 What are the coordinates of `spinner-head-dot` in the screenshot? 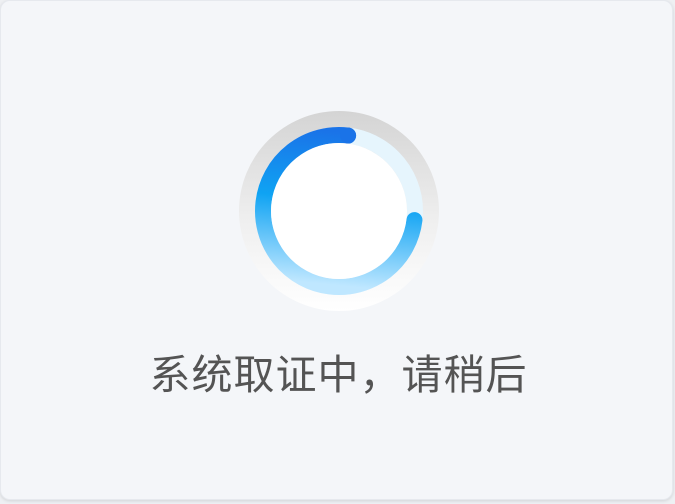 It's located at (348, 135).